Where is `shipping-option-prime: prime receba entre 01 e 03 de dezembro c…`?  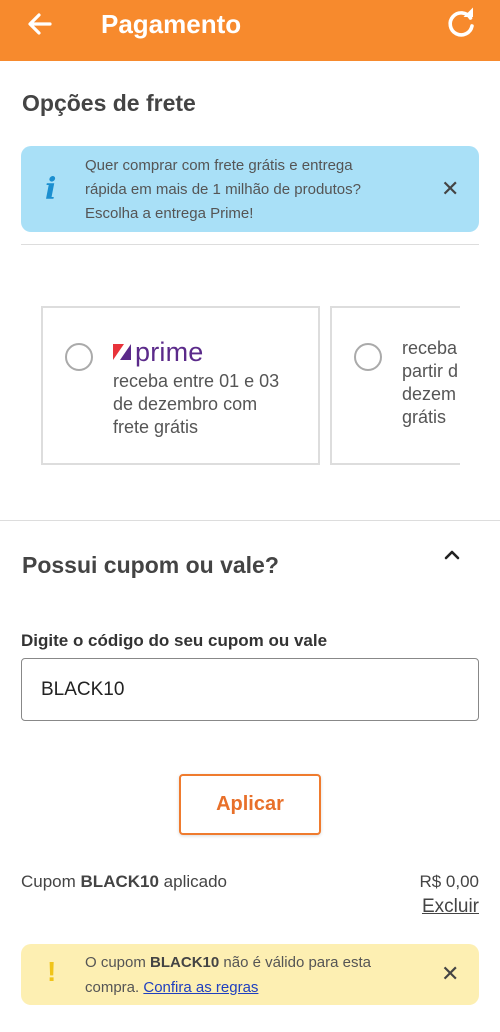
shipping-option-prime: prime receba entre 01 e 03 de dezembro c… is located at coordinates (180, 385).